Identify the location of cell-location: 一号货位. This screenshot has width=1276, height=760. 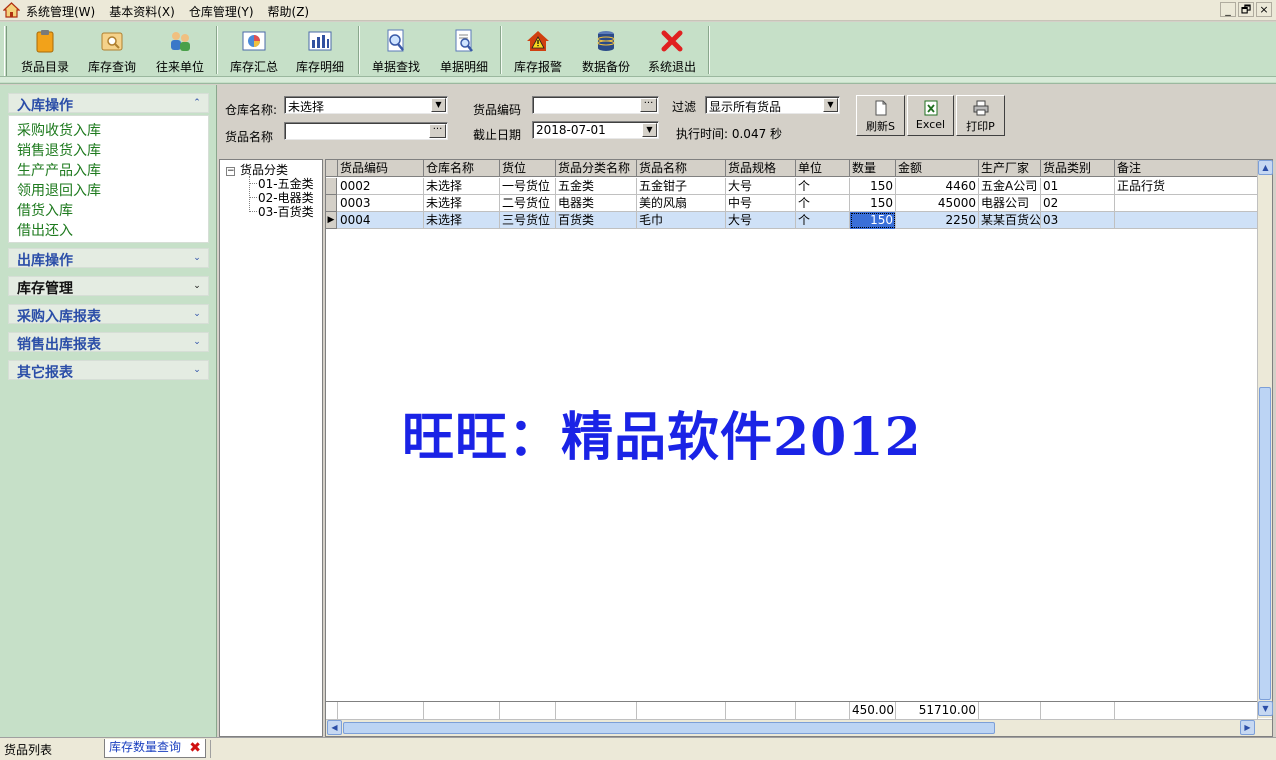
(528, 186).